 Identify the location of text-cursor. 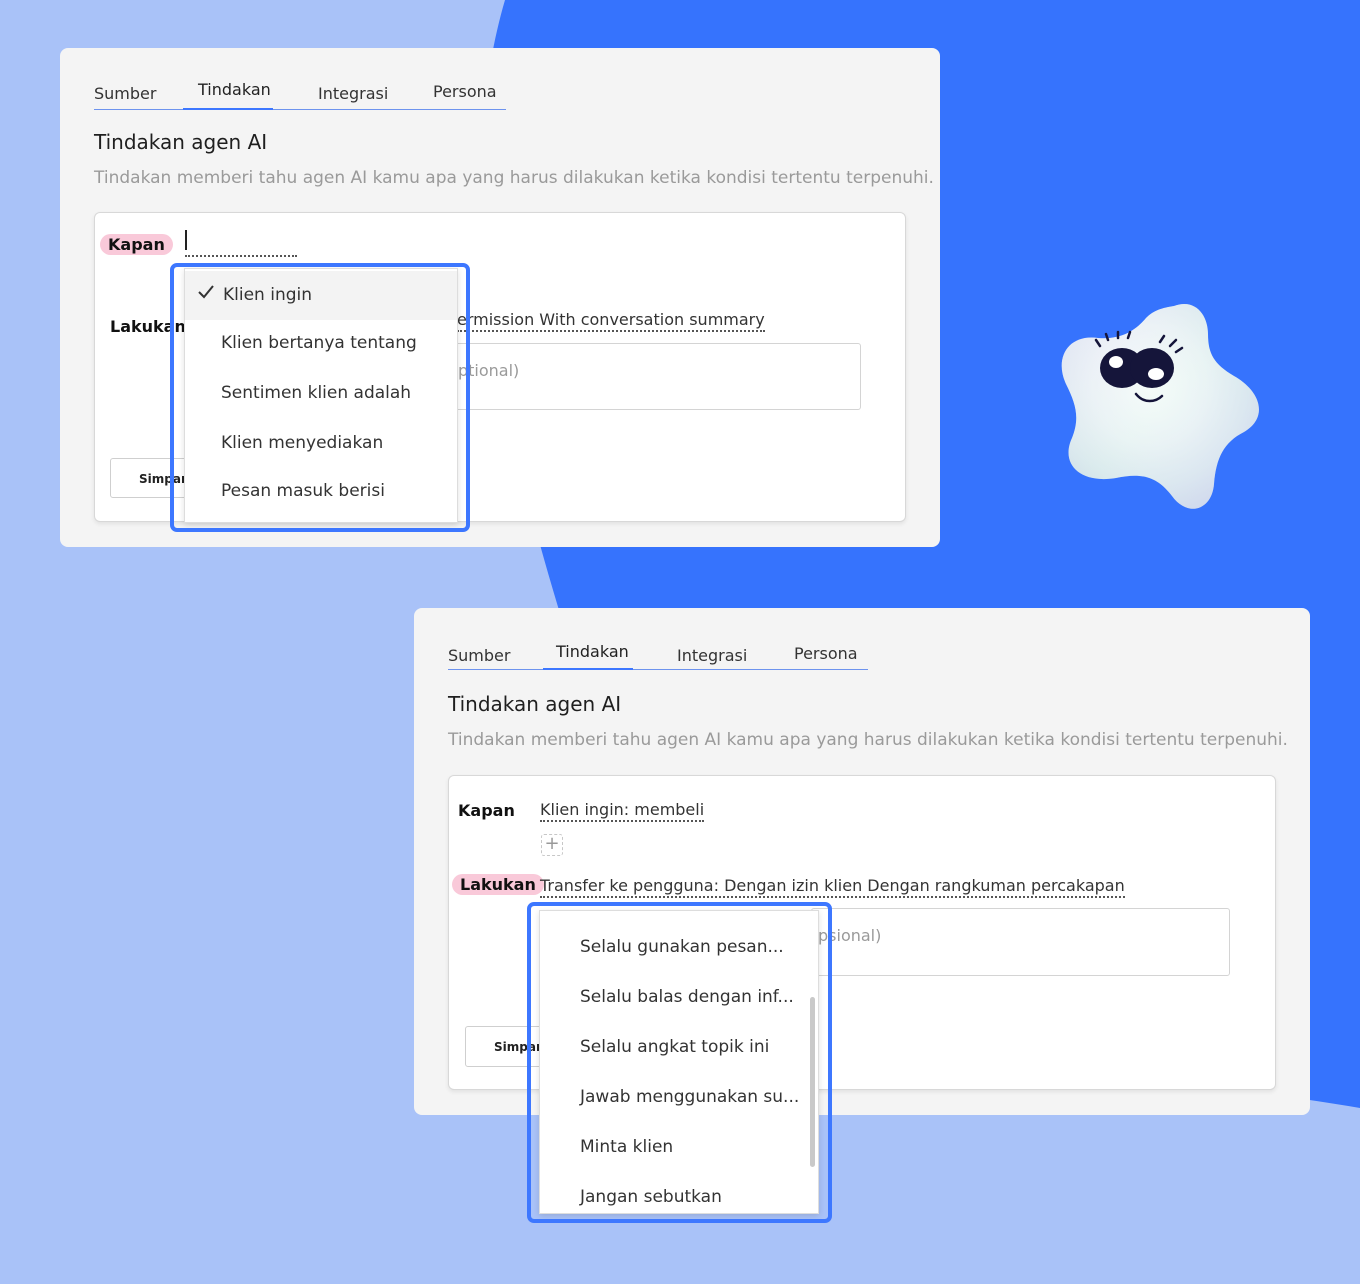
(186, 240).